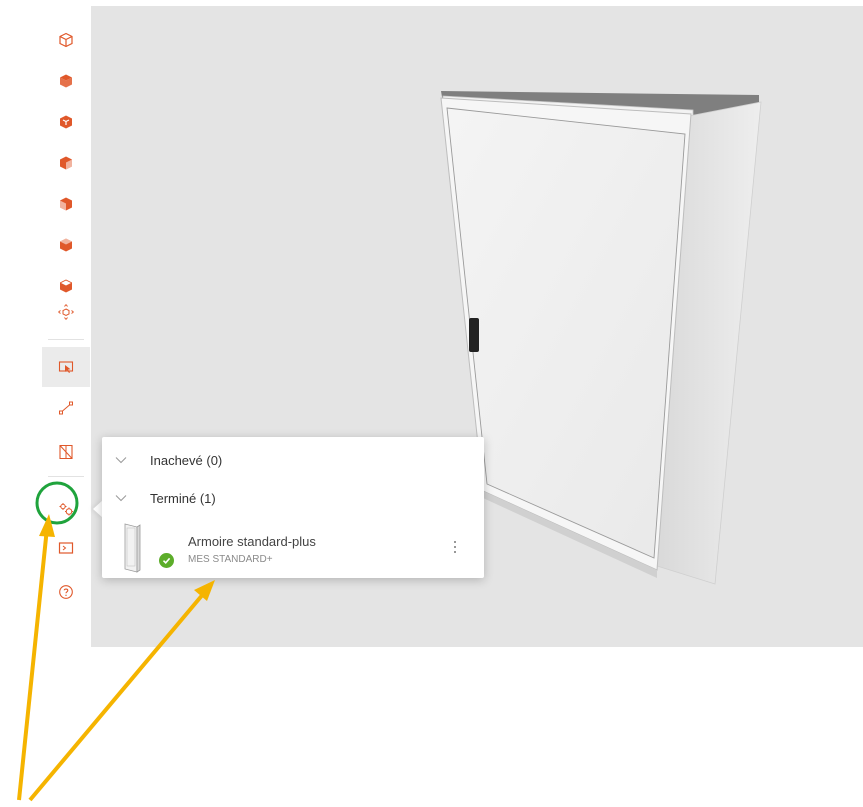 Image resolution: width=863 pixels, height=807 pixels. What do you see at coordinates (166, 560) in the screenshot?
I see `check-icon` at bounding box center [166, 560].